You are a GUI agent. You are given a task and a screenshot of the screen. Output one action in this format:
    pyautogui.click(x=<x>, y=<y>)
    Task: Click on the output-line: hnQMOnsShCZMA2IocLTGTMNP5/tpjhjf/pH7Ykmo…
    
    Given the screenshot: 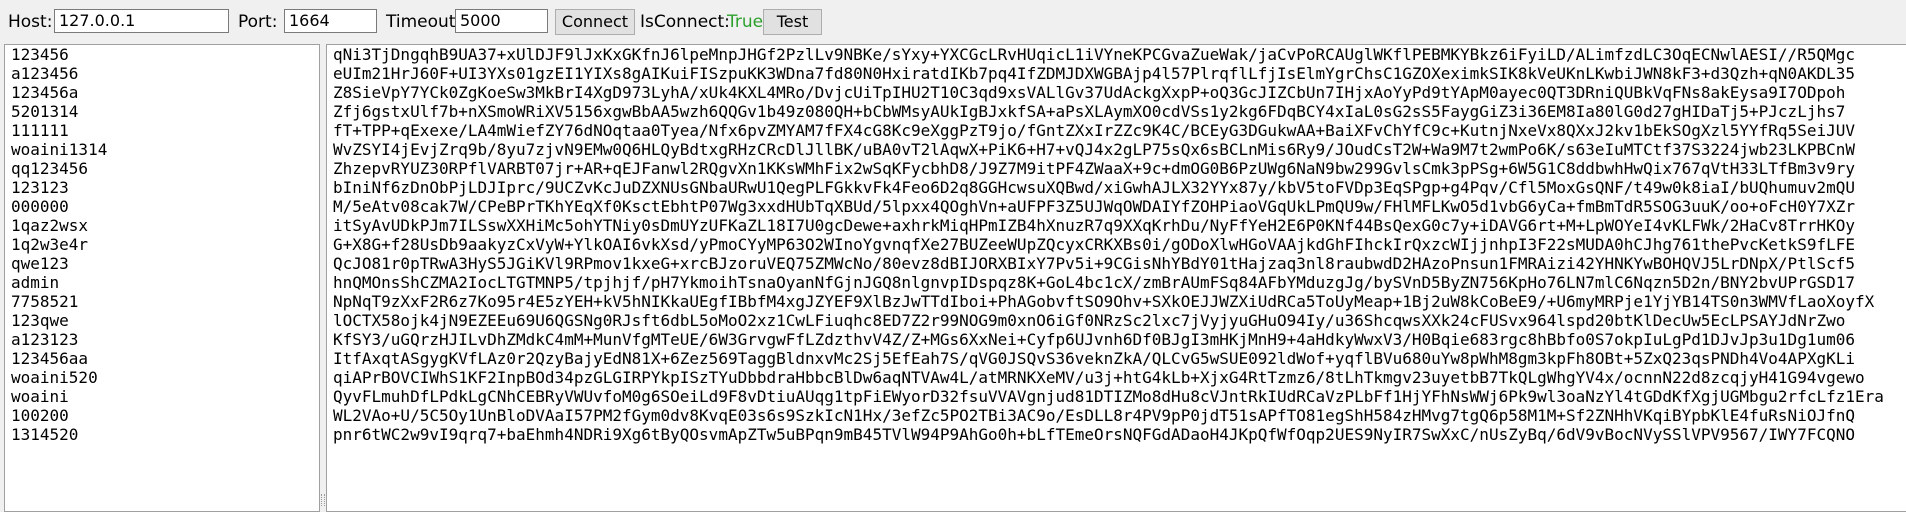 What is the action you would take?
    pyautogui.click(x=1094, y=282)
    